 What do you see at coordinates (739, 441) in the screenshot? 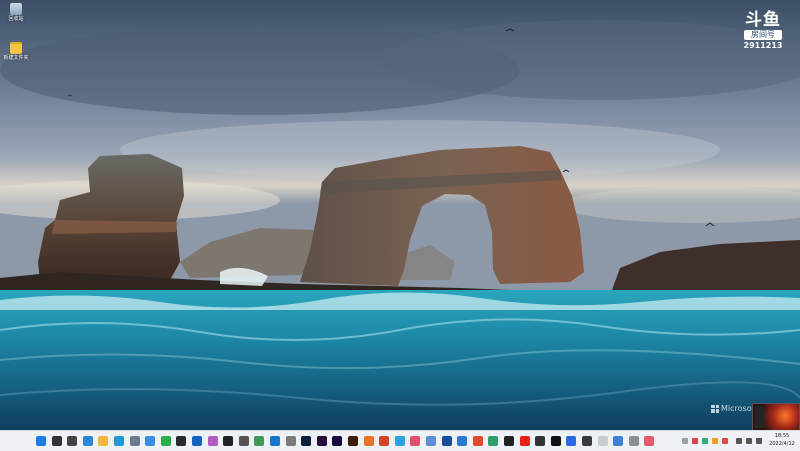
I see `wifi-icon` at bounding box center [739, 441].